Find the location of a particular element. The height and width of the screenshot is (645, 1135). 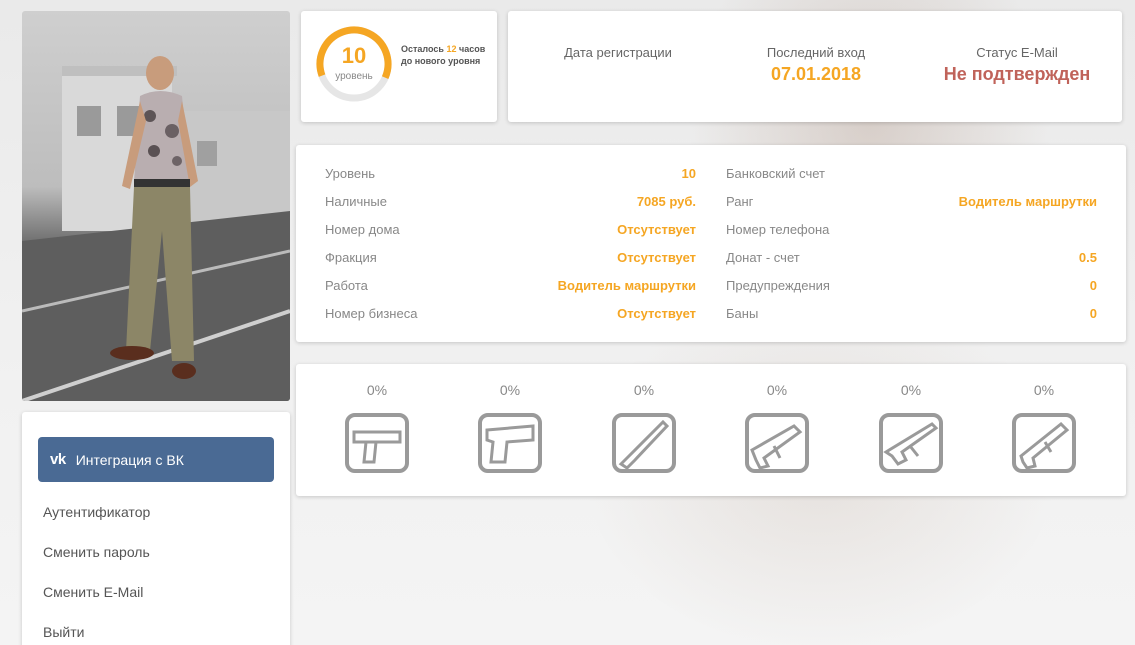

stat-value: 7085 руб. is located at coordinates (666, 201).